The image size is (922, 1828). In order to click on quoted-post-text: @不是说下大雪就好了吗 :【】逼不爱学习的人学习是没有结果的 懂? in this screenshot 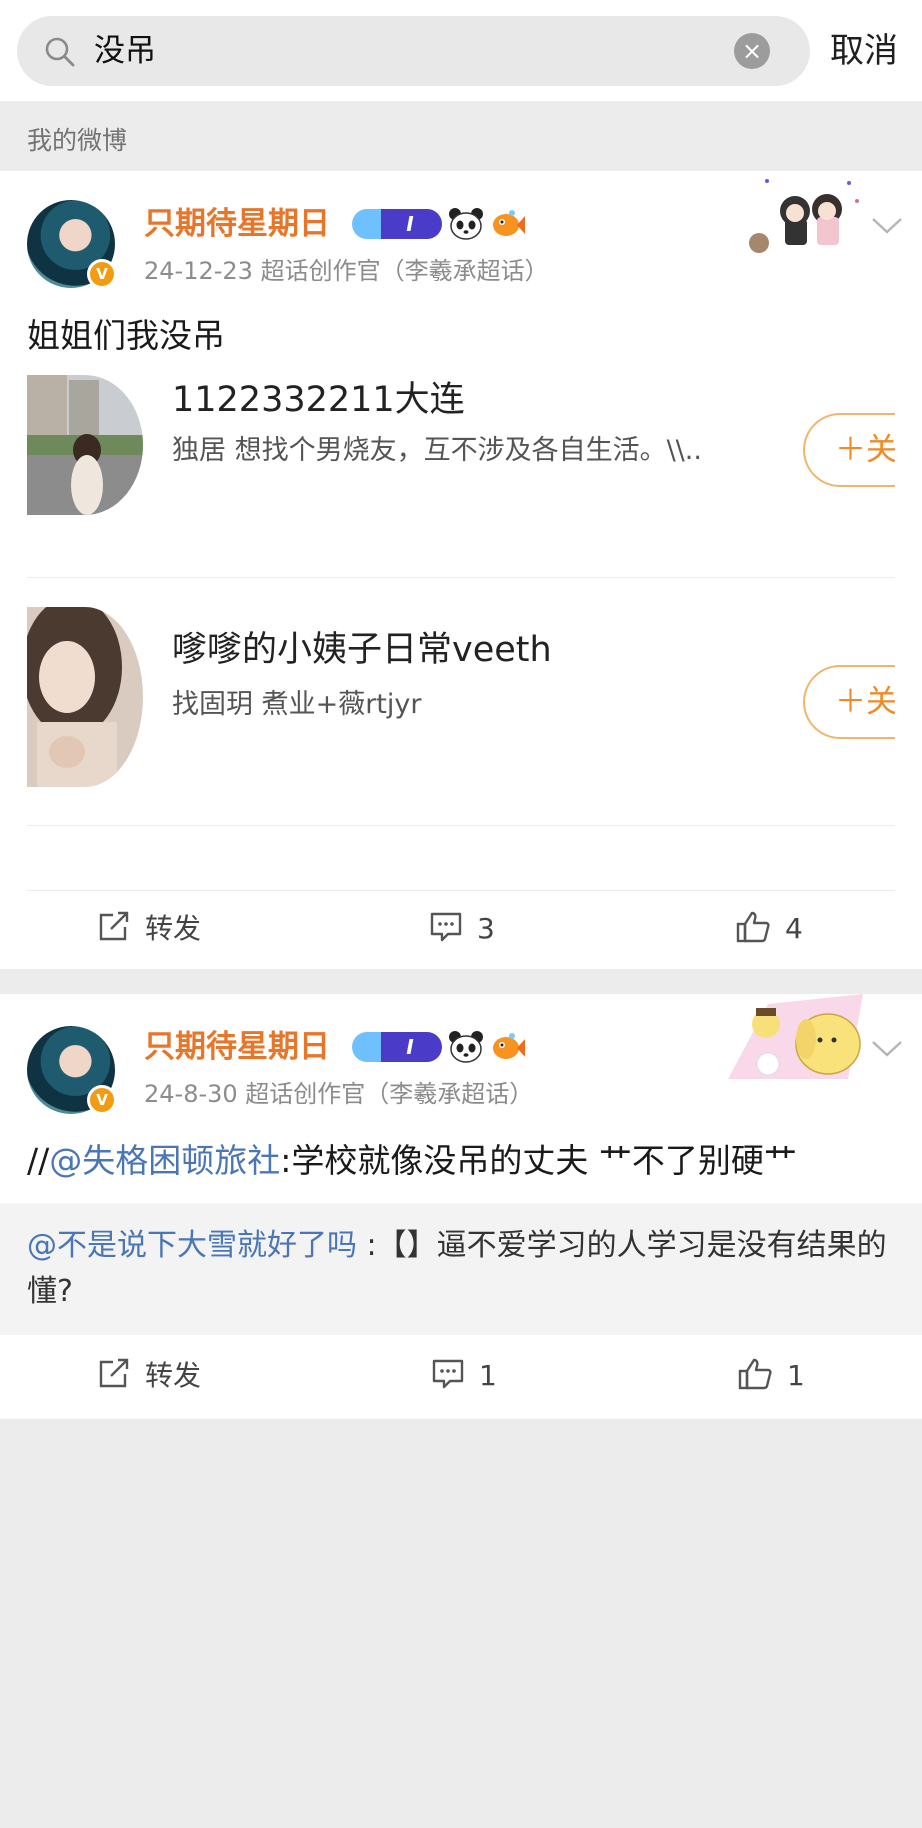, I will do `click(461, 1269)`.